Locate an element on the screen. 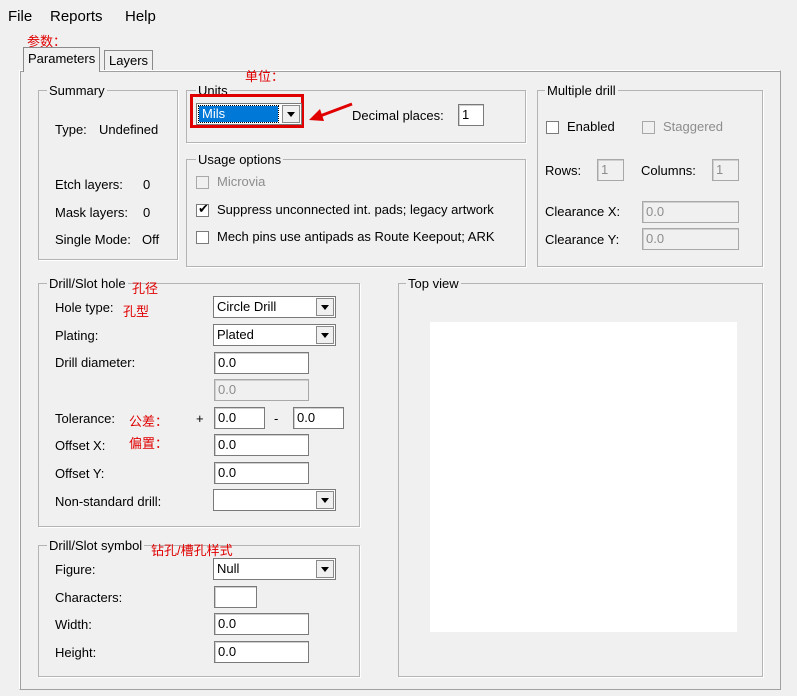 The image size is (797, 696). offset-x-label: Offset X: is located at coordinates (80, 445).